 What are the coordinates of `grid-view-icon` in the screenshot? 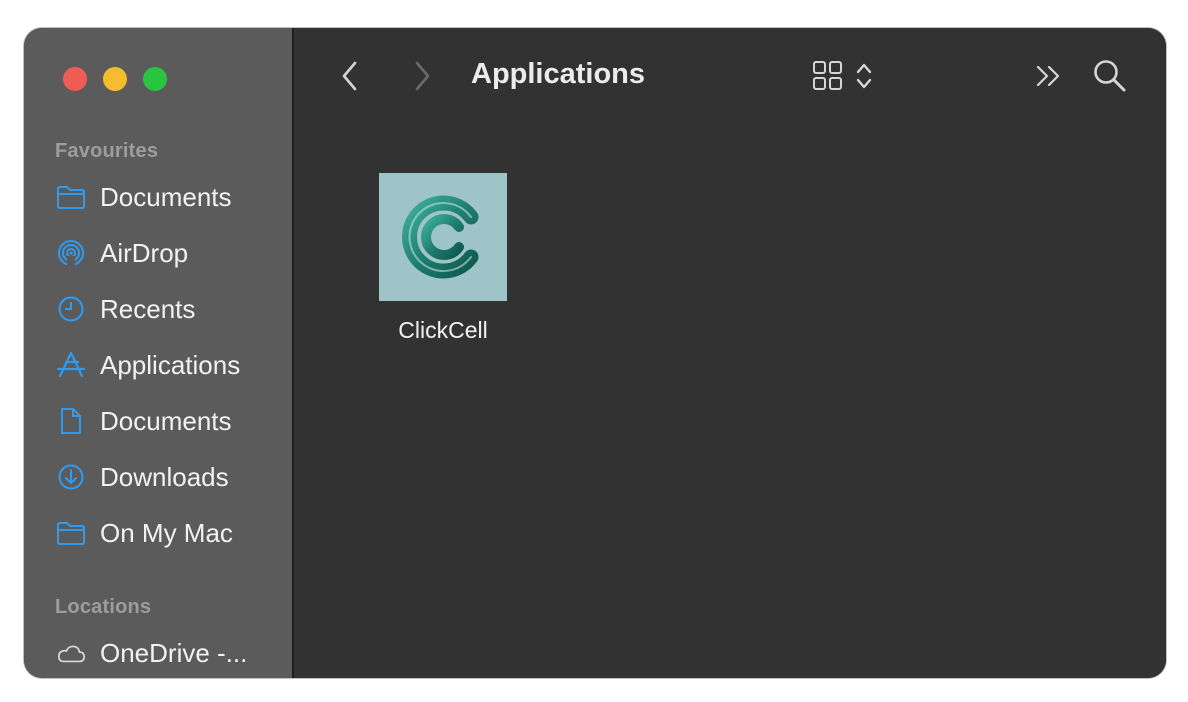 It's located at (828, 78).